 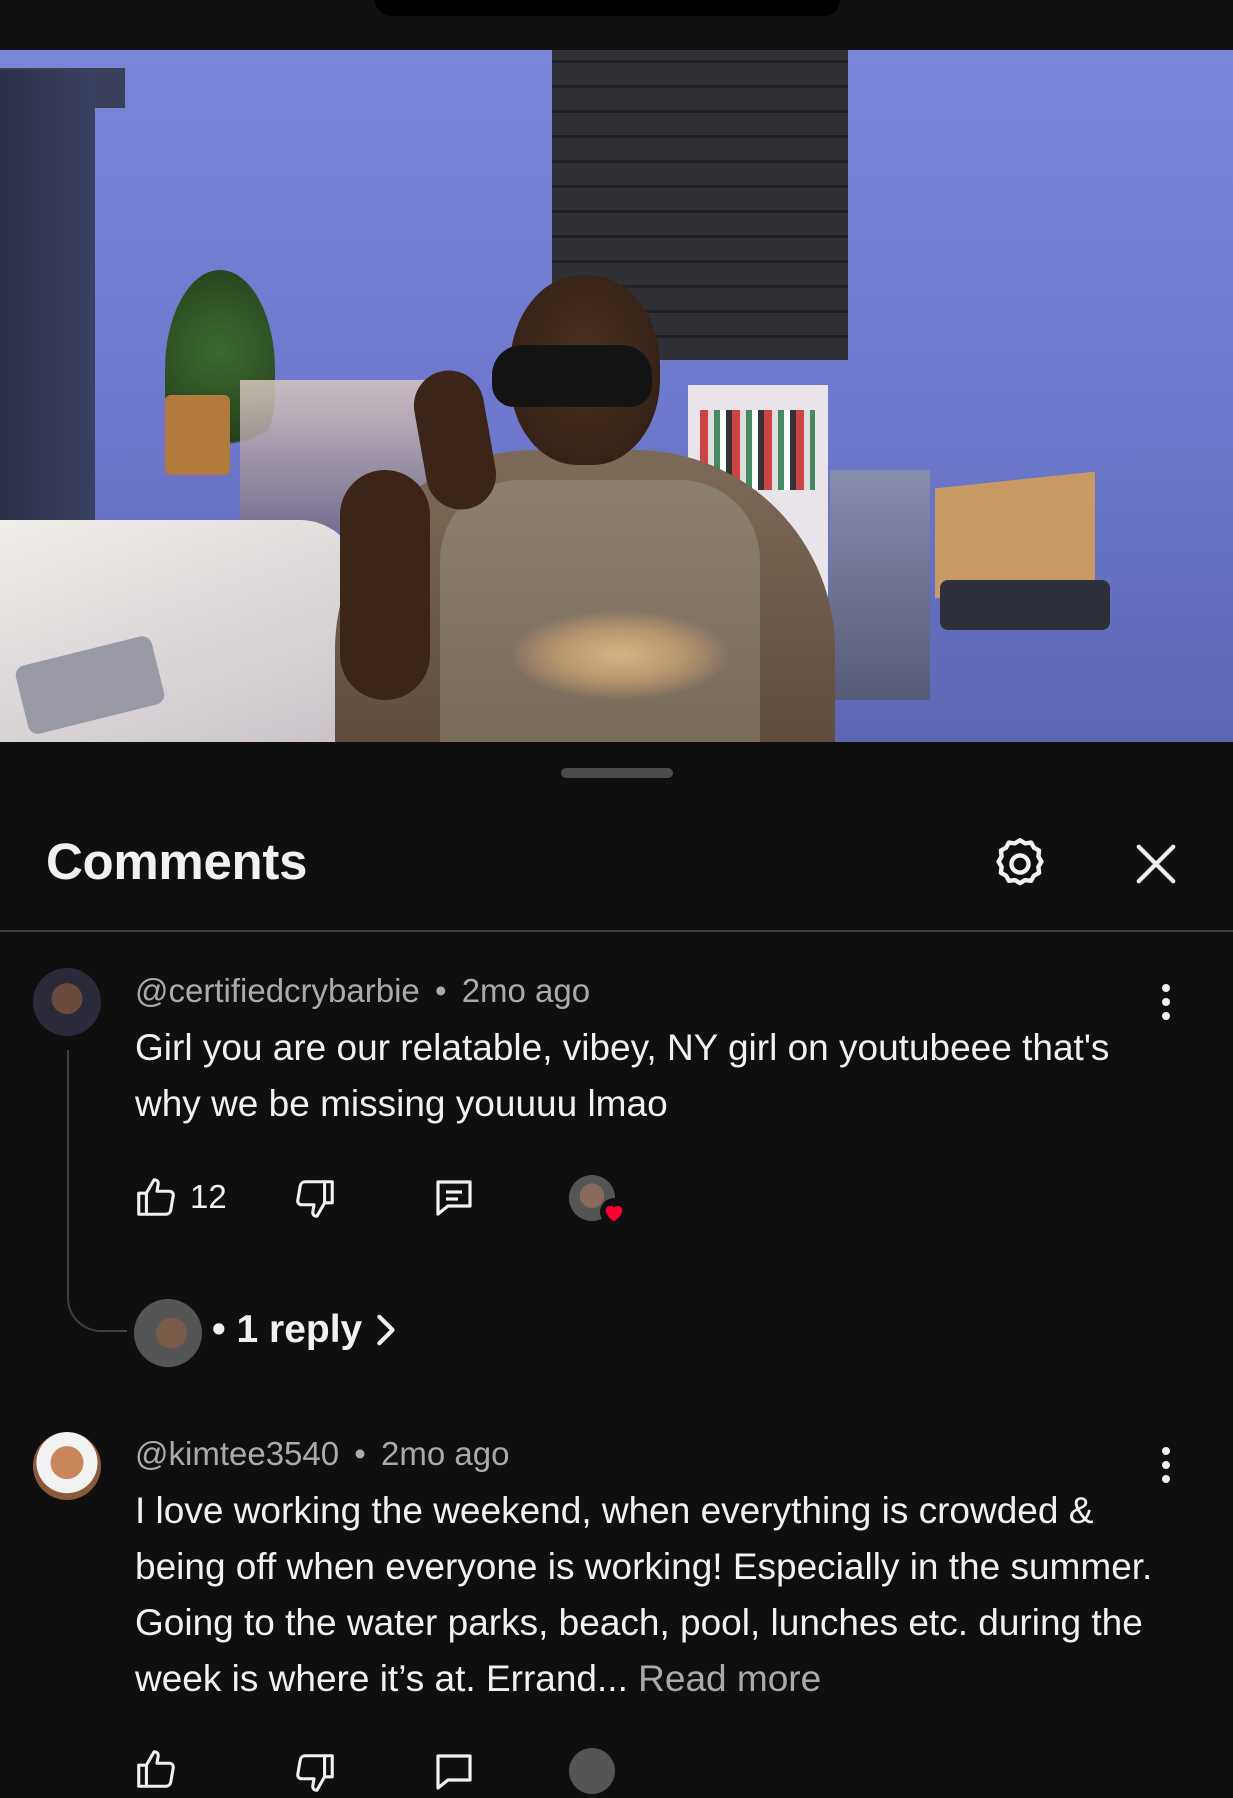 I want to click on replies-label: • 1 reply, so click(x=287, y=1329).